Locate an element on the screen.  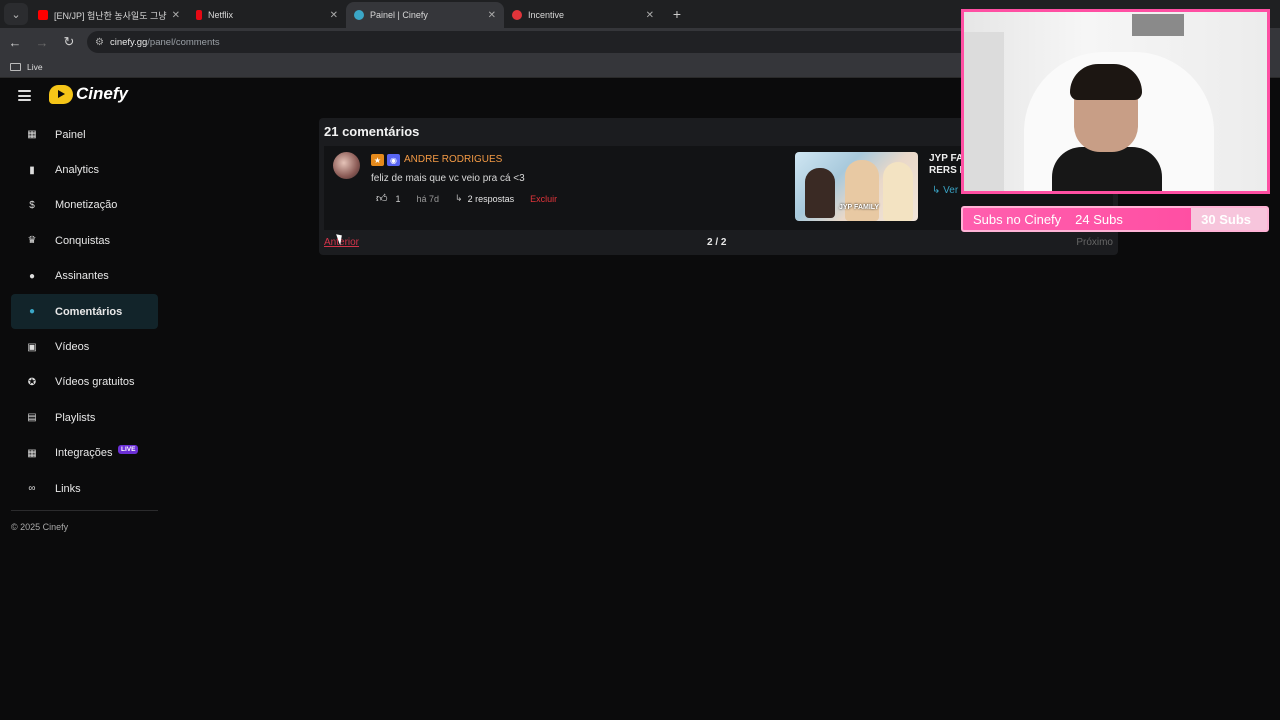
sidebar-item-videos: ▣ Vídeos is located at coordinates (84, 346).